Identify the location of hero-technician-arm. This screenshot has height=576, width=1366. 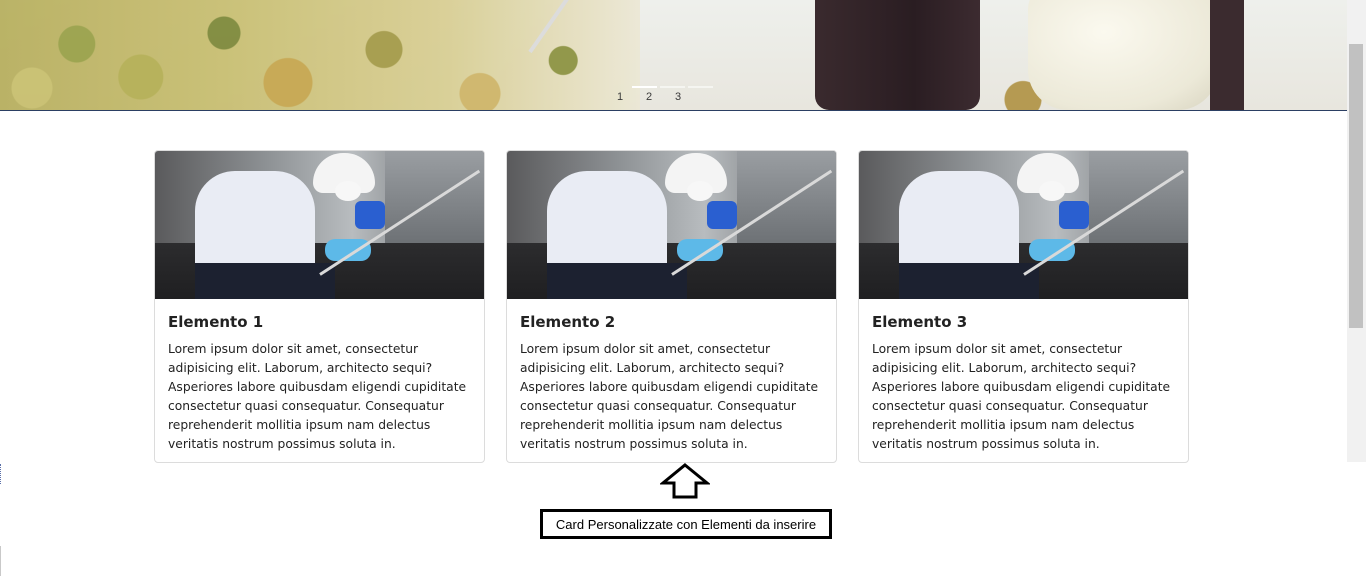
(1227, 55).